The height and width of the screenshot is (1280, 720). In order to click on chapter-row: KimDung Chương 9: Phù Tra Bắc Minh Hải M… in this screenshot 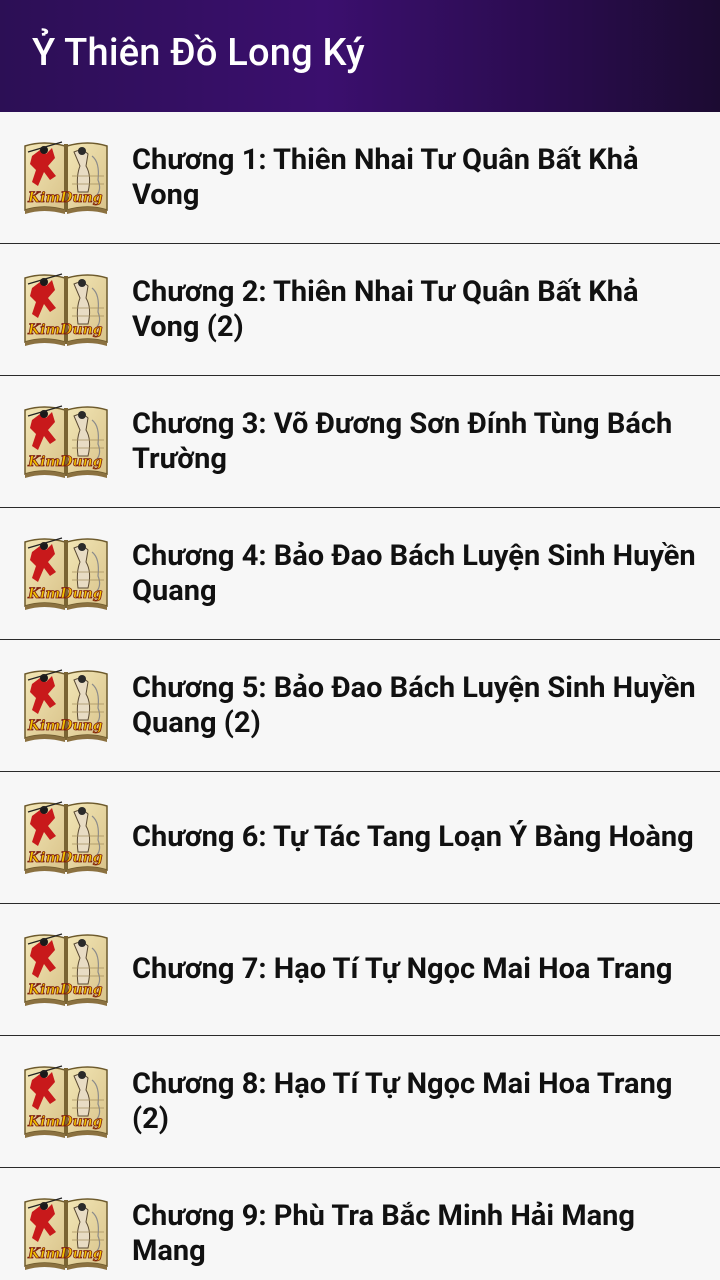, I will do `click(360, 1224)`.